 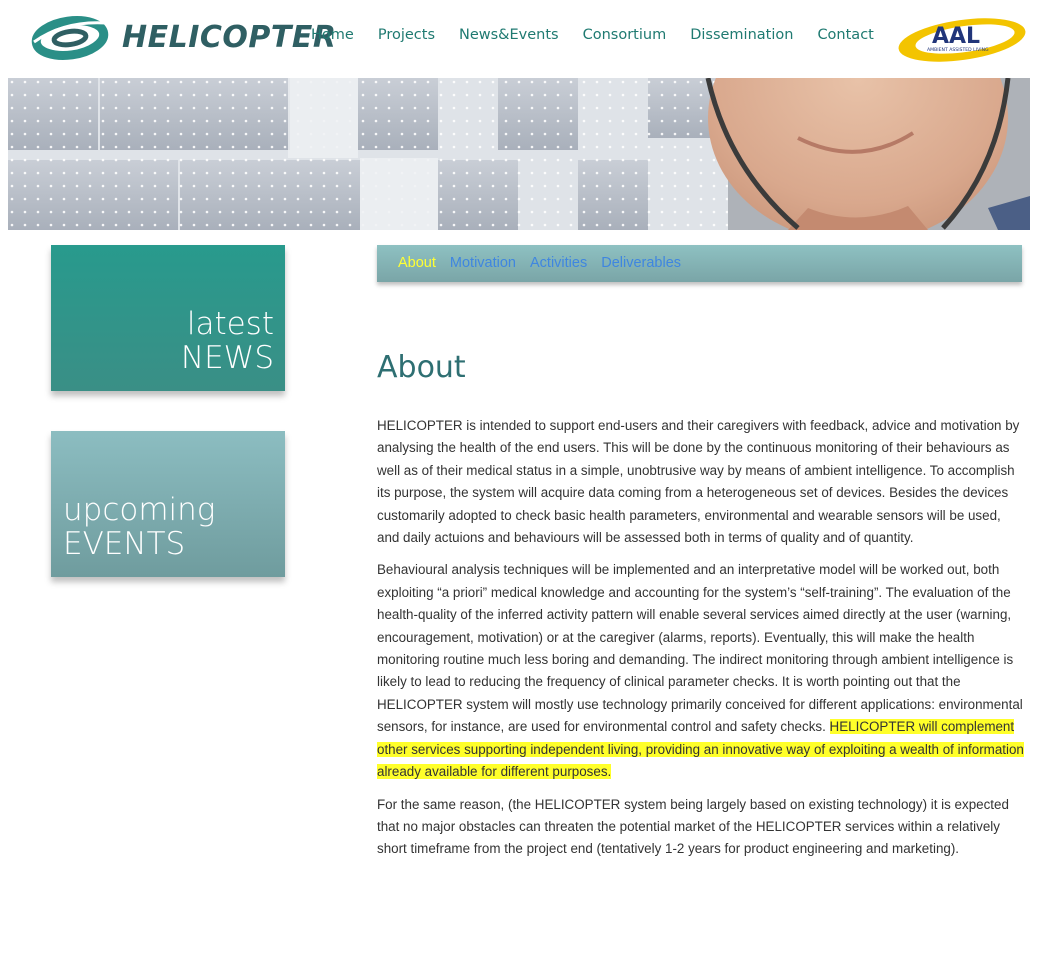 What do you see at coordinates (956, 36) in the screenshot?
I see `aal-logo-text: AAL` at bounding box center [956, 36].